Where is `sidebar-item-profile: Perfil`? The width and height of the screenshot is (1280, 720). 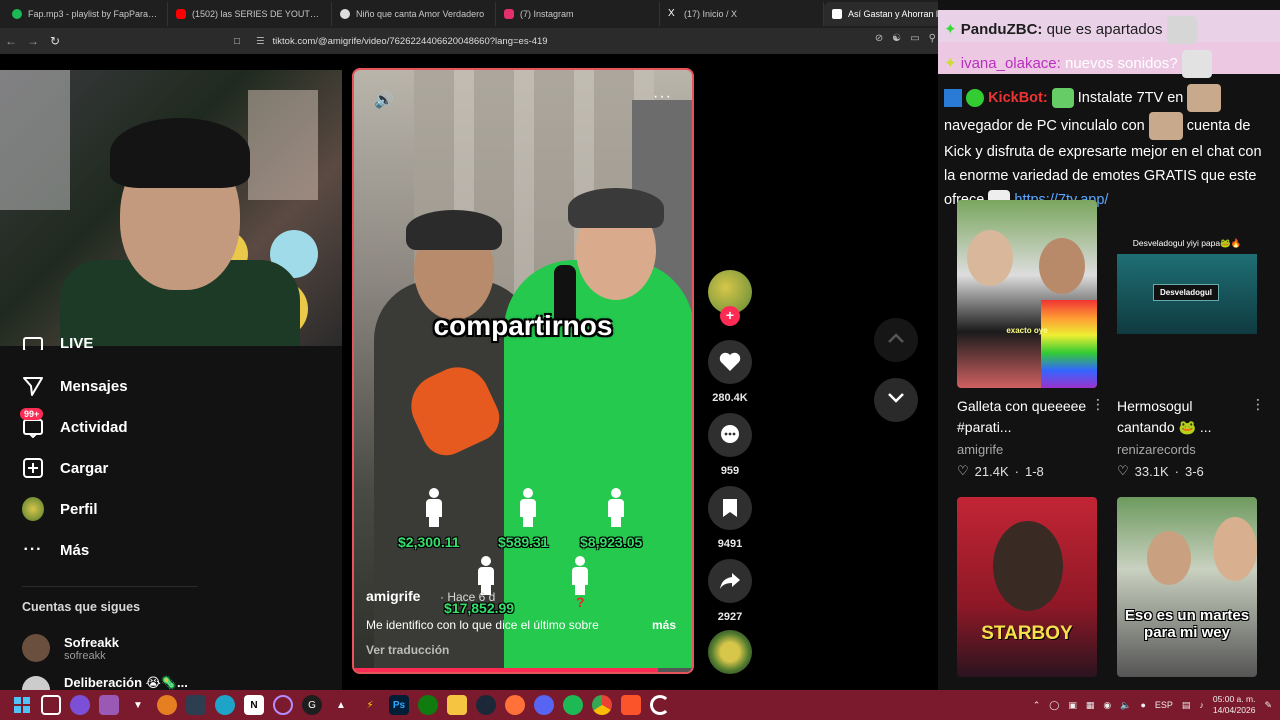 sidebar-item-profile: Perfil is located at coordinates (60, 509).